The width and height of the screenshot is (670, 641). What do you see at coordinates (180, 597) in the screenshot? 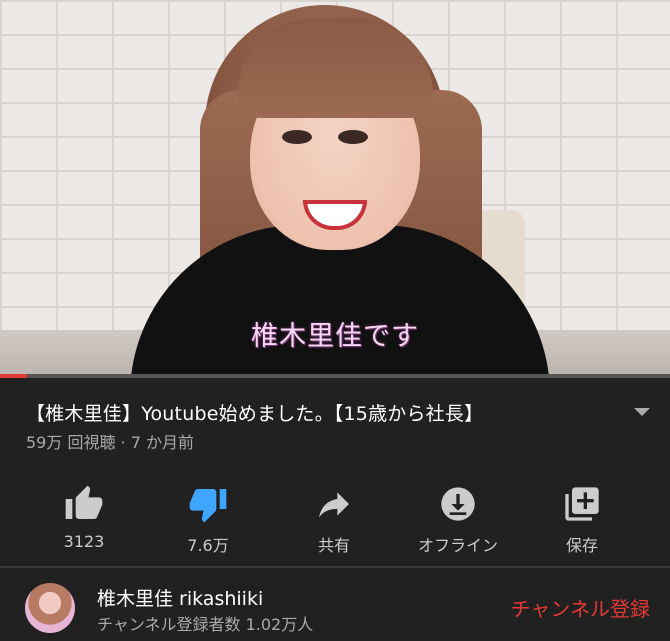
I see `channel-name: 椎木里佳 rikashiiki` at bounding box center [180, 597].